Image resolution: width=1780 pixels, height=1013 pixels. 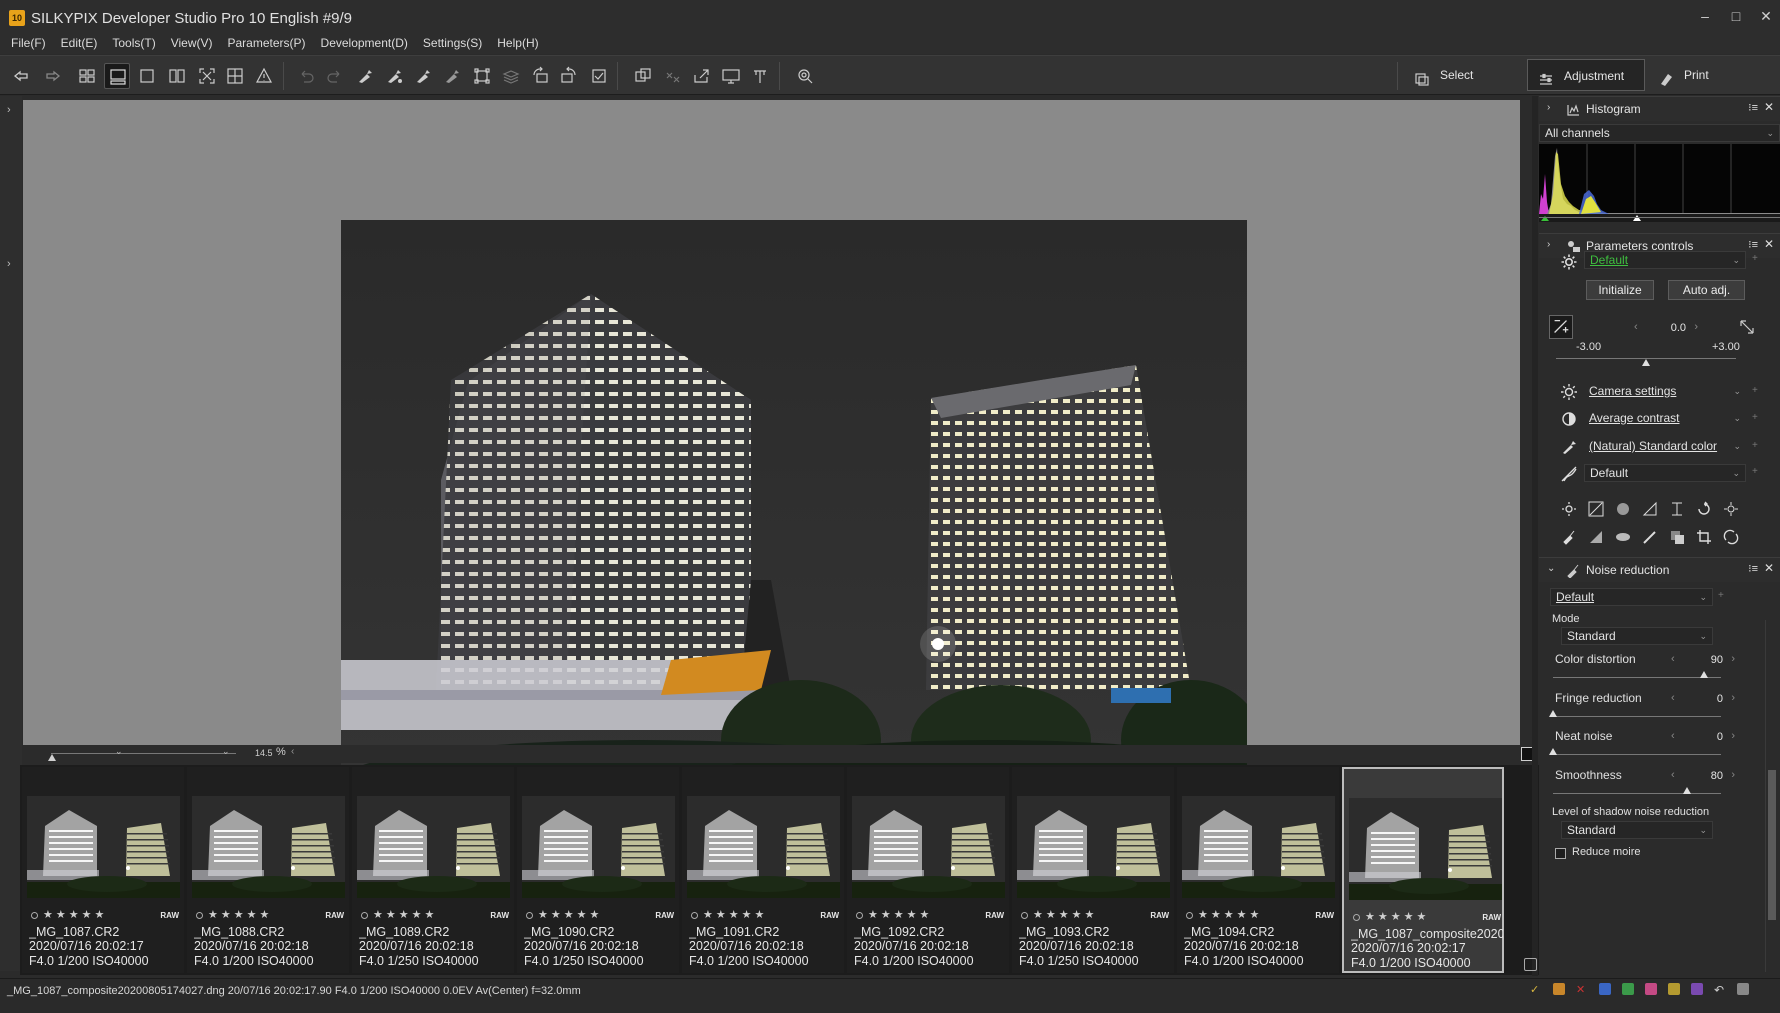 What do you see at coordinates (1637, 793) in the screenshot?
I see `smoothness-slider` at bounding box center [1637, 793].